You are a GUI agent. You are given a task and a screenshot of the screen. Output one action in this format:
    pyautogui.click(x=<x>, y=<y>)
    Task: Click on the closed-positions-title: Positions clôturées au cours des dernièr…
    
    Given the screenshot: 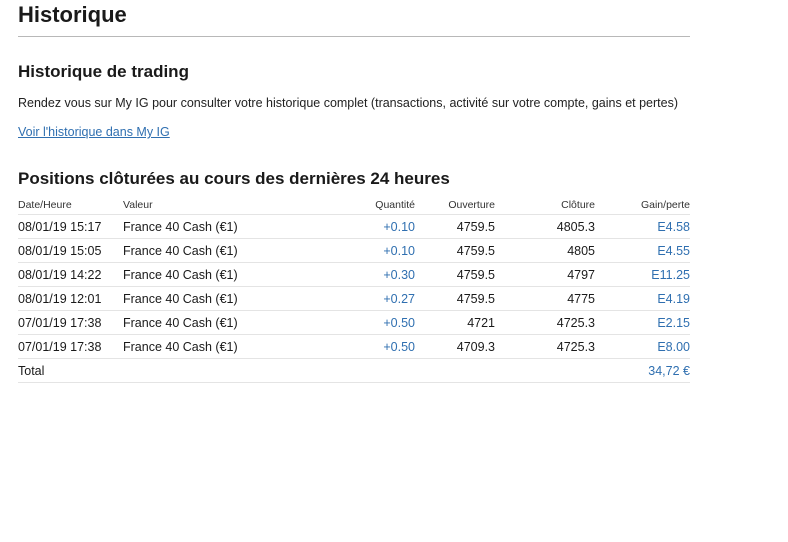 What is the action you would take?
    pyautogui.click(x=234, y=178)
    